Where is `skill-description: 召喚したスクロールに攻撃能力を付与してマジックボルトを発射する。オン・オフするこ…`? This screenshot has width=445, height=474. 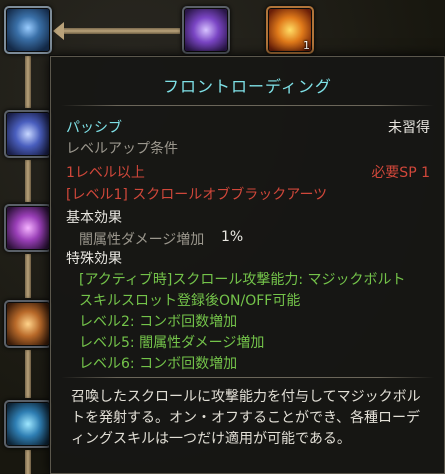 skill-description: 召喚したスクロールに攻撃能力を付与してマジックボルトを発射する。オン・オフするこ… is located at coordinates (246, 418).